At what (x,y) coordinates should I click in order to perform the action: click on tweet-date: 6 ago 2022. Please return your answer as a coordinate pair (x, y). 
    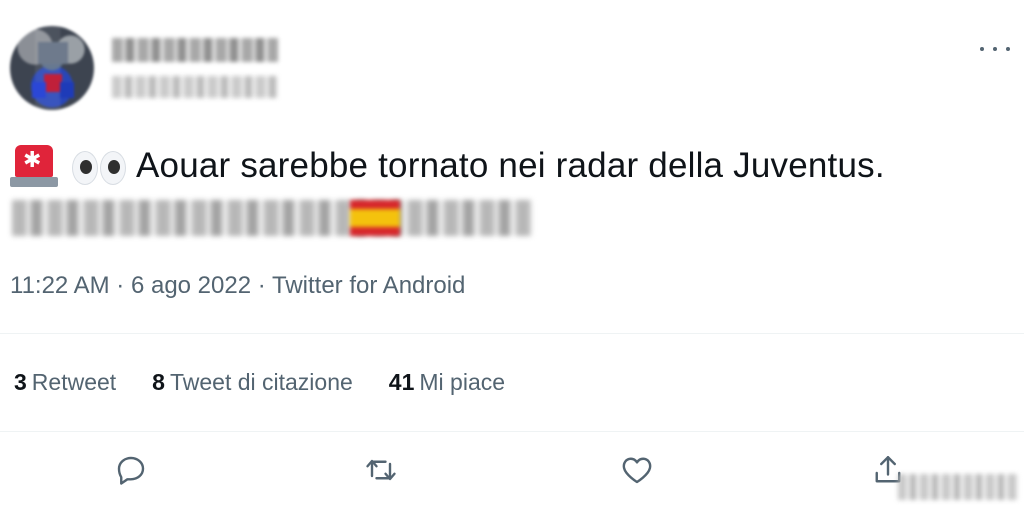
    Looking at the image, I should click on (191, 285).